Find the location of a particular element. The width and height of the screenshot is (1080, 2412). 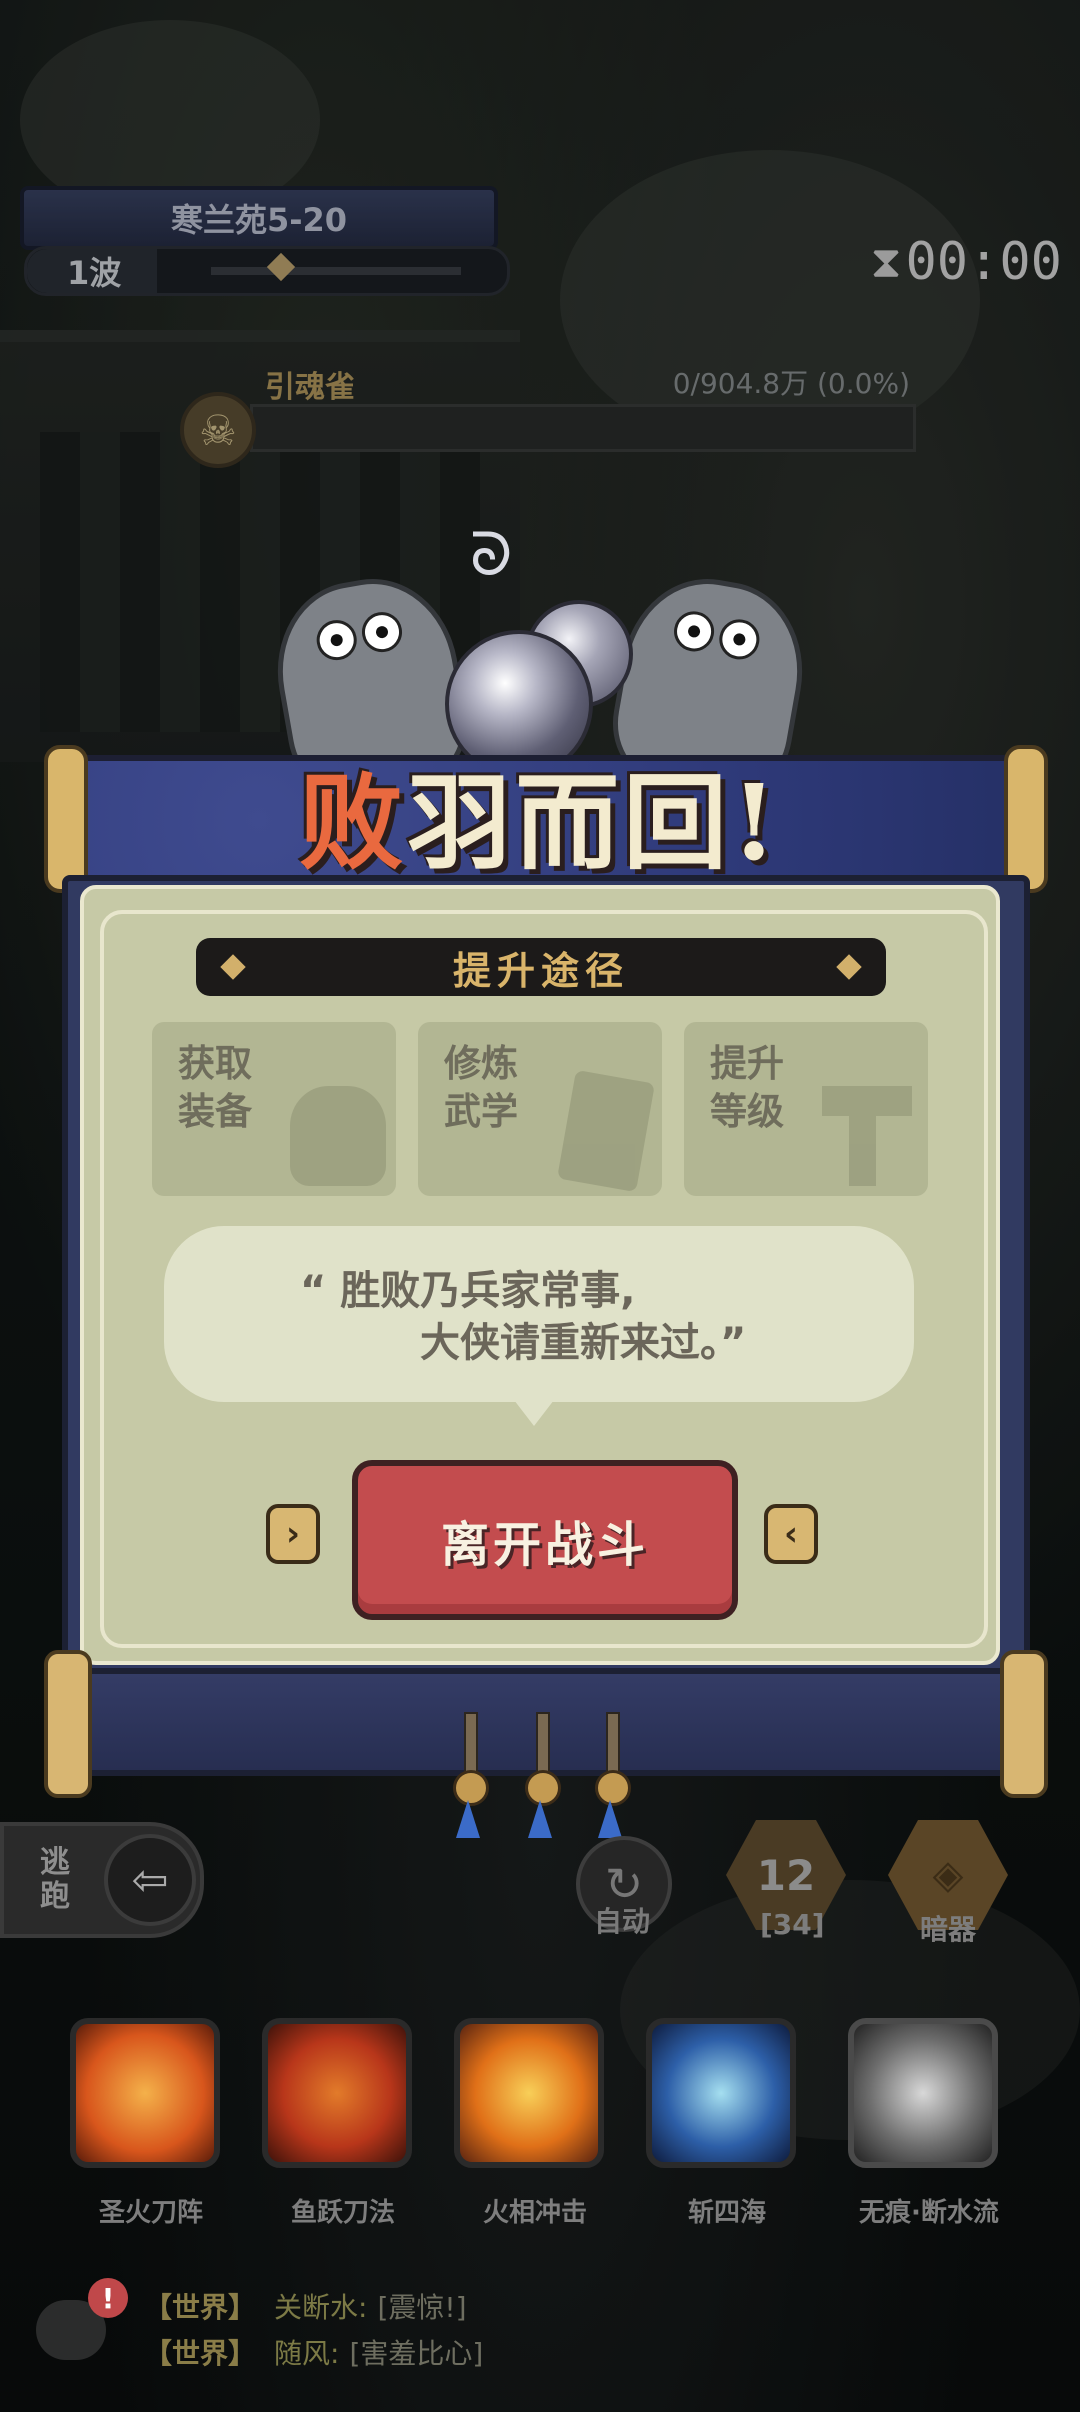

card-label: 获取 装备 is located at coordinates (215, 1087).